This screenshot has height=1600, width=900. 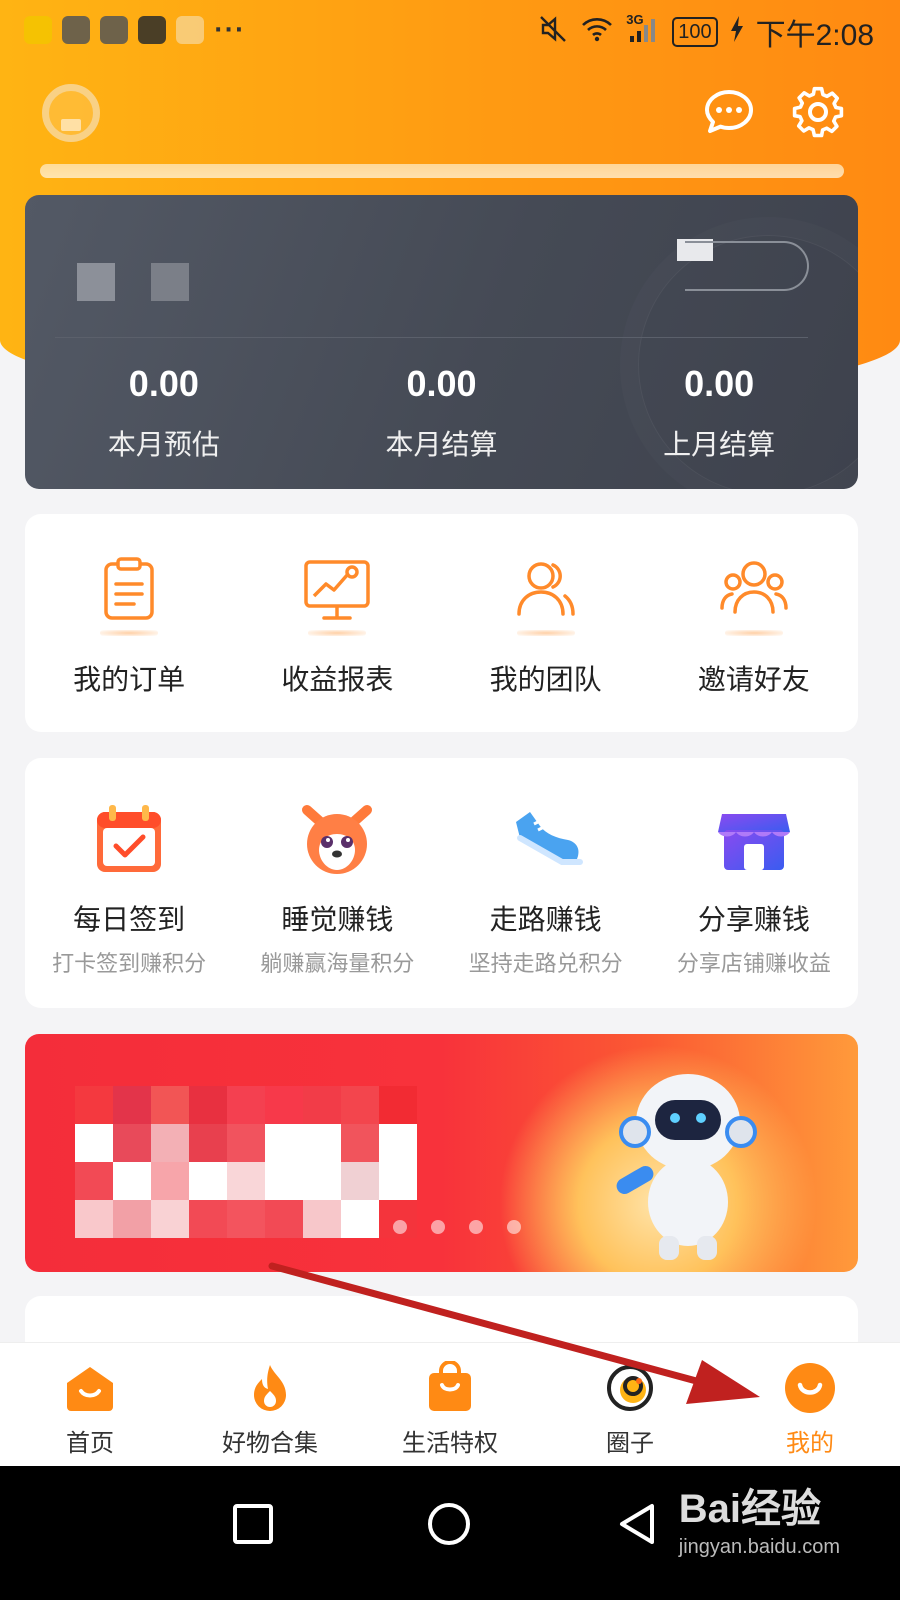 I want to click on stat-last-month-settled: 0.00 上月结算, so click(x=719, y=413).